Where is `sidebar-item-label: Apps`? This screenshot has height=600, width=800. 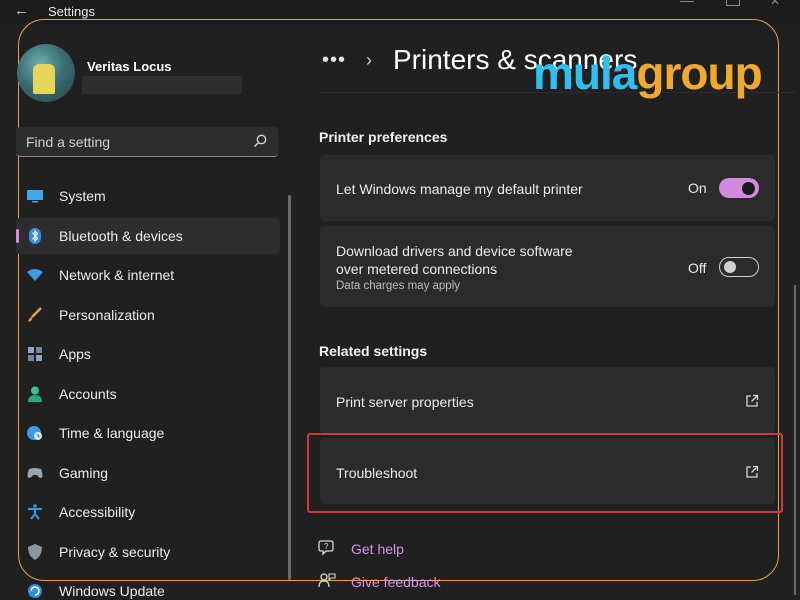 sidebar-item-label: Apps is located at coordinates (75, 354).